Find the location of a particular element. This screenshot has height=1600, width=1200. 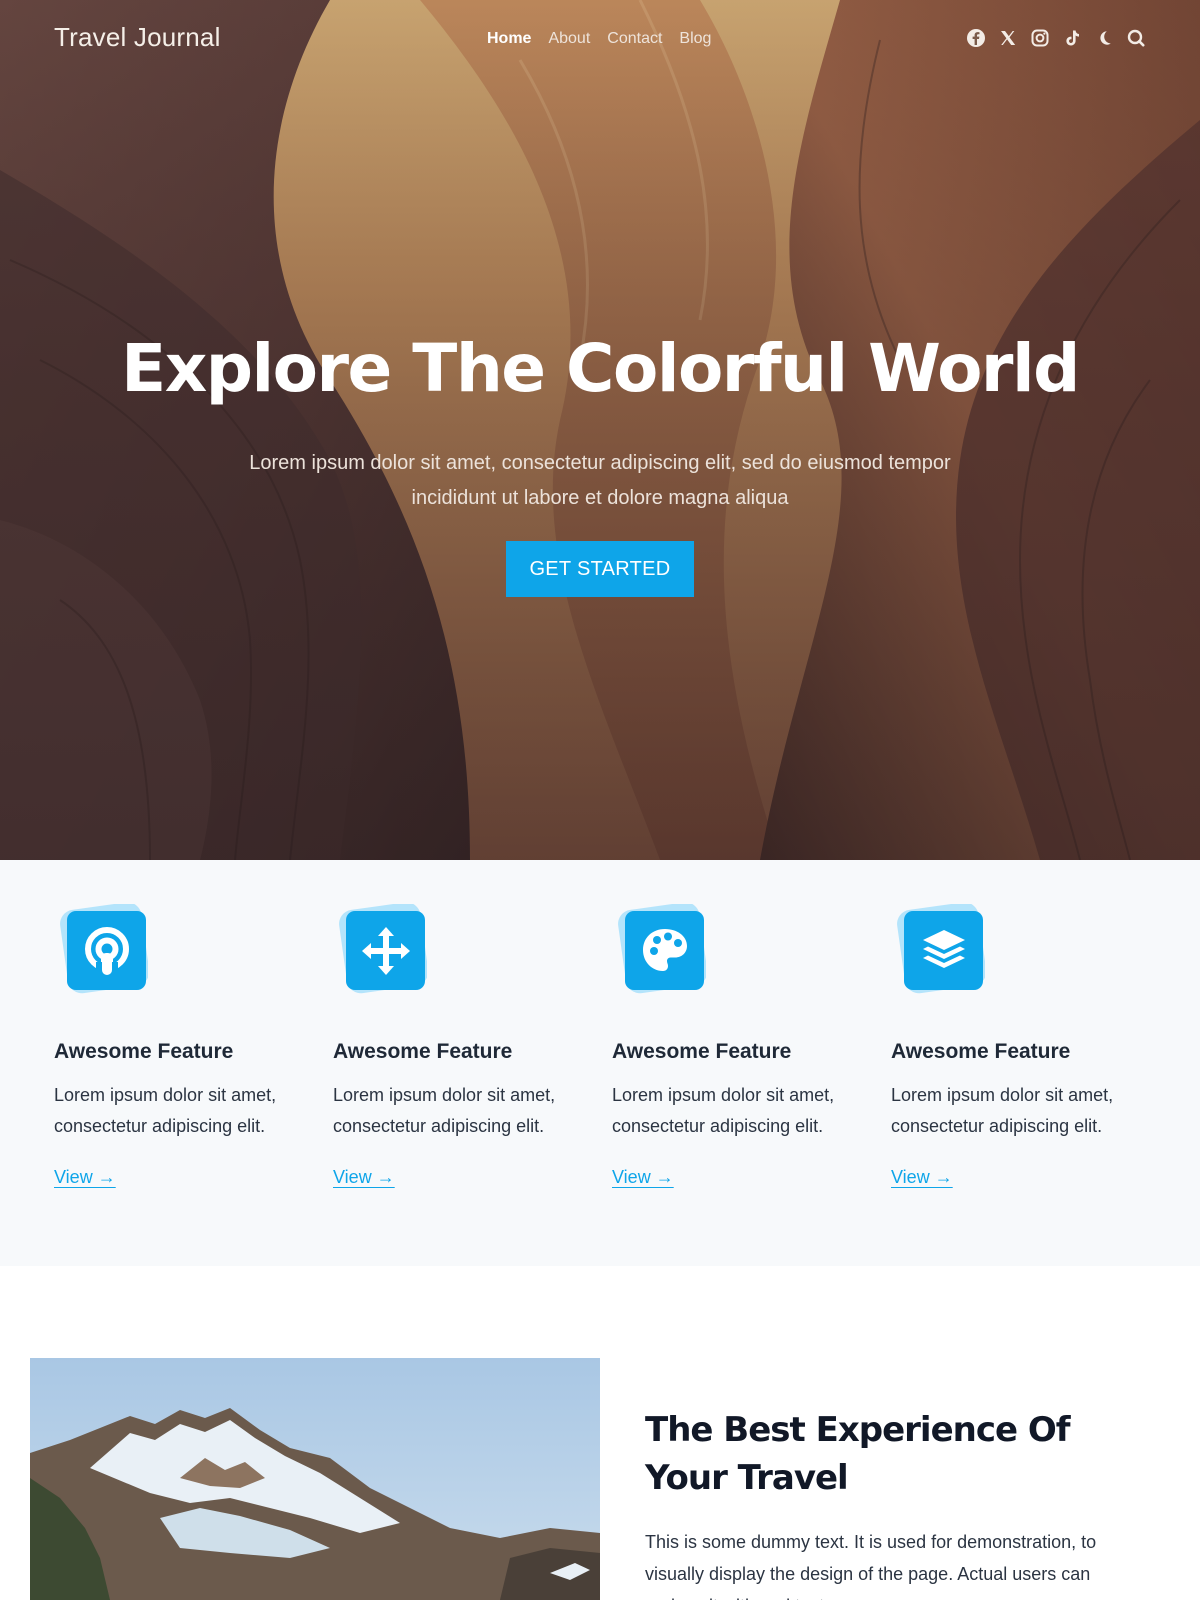

header-actions is located at coordinates (1056, 38).